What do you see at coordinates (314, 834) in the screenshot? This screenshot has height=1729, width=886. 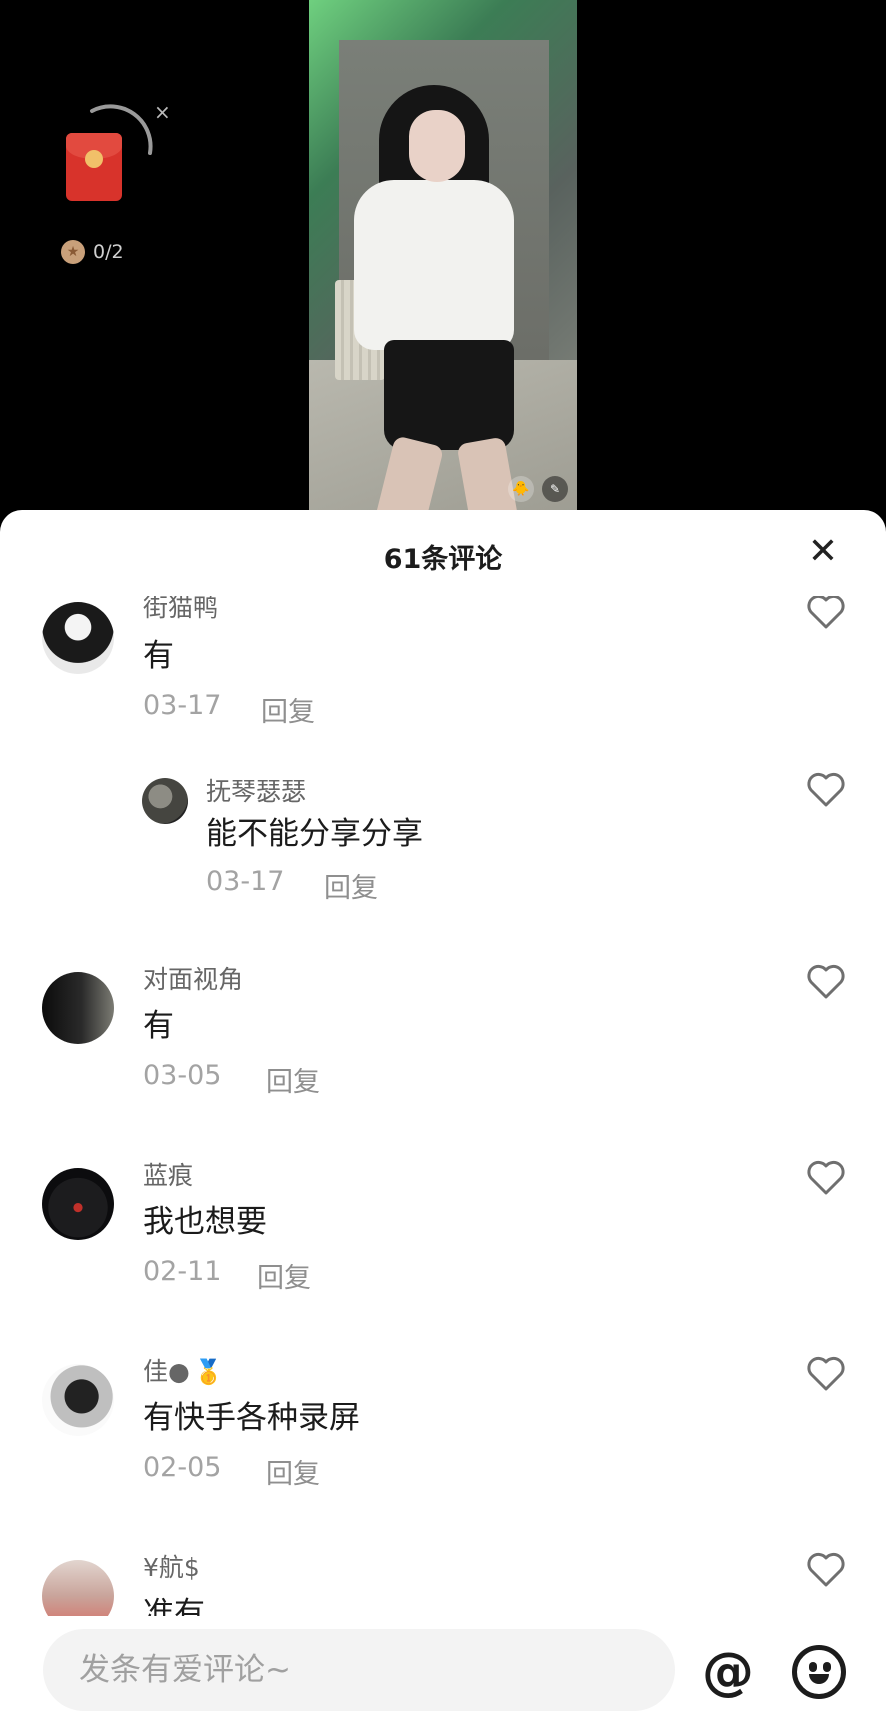 I see `comment-text: 能不能分享分享` at bounding box center [314, 834].